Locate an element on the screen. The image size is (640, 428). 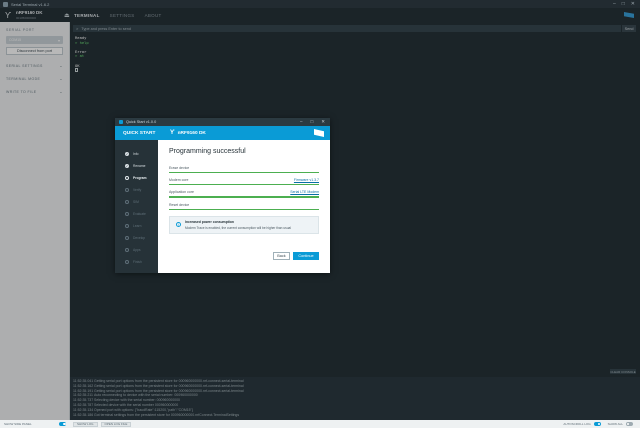
notice-title: Increased power consumption is located at coordinates (209, 222).